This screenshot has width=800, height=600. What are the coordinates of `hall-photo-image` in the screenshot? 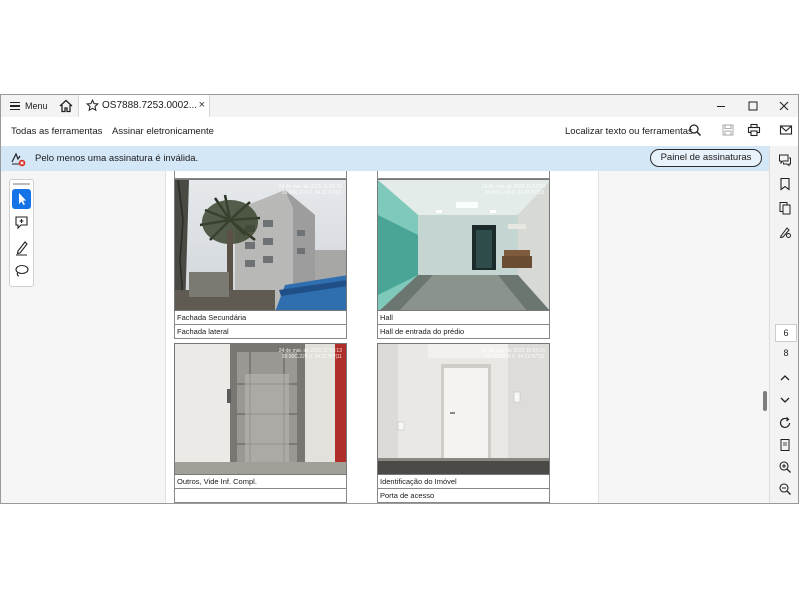 It's located at (463, 245).